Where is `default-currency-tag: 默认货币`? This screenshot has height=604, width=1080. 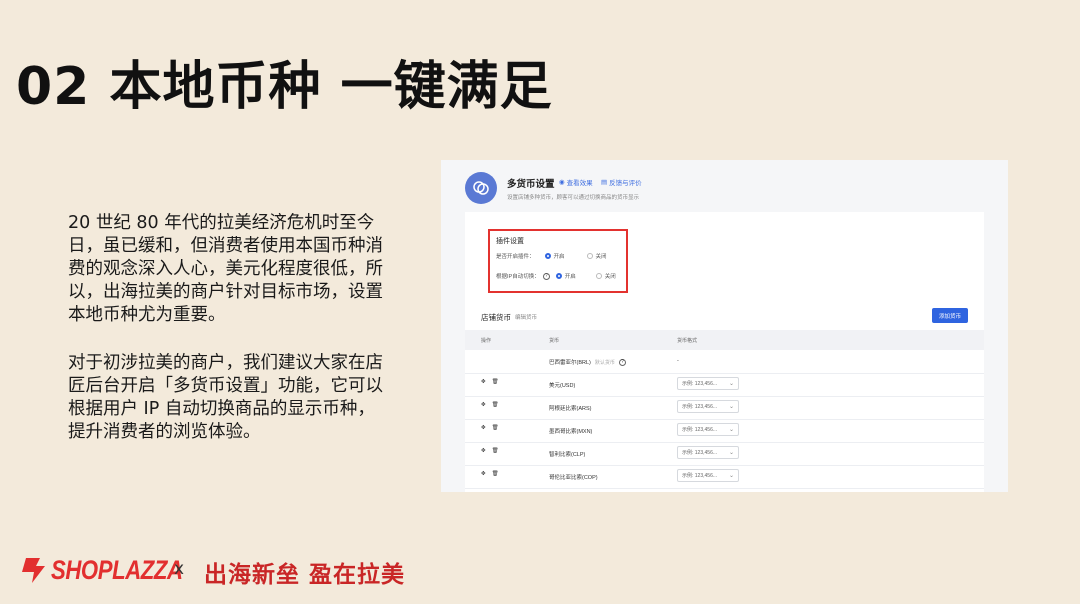
default-currency-tag: 默认货币 is located at coordinates (604, 362).